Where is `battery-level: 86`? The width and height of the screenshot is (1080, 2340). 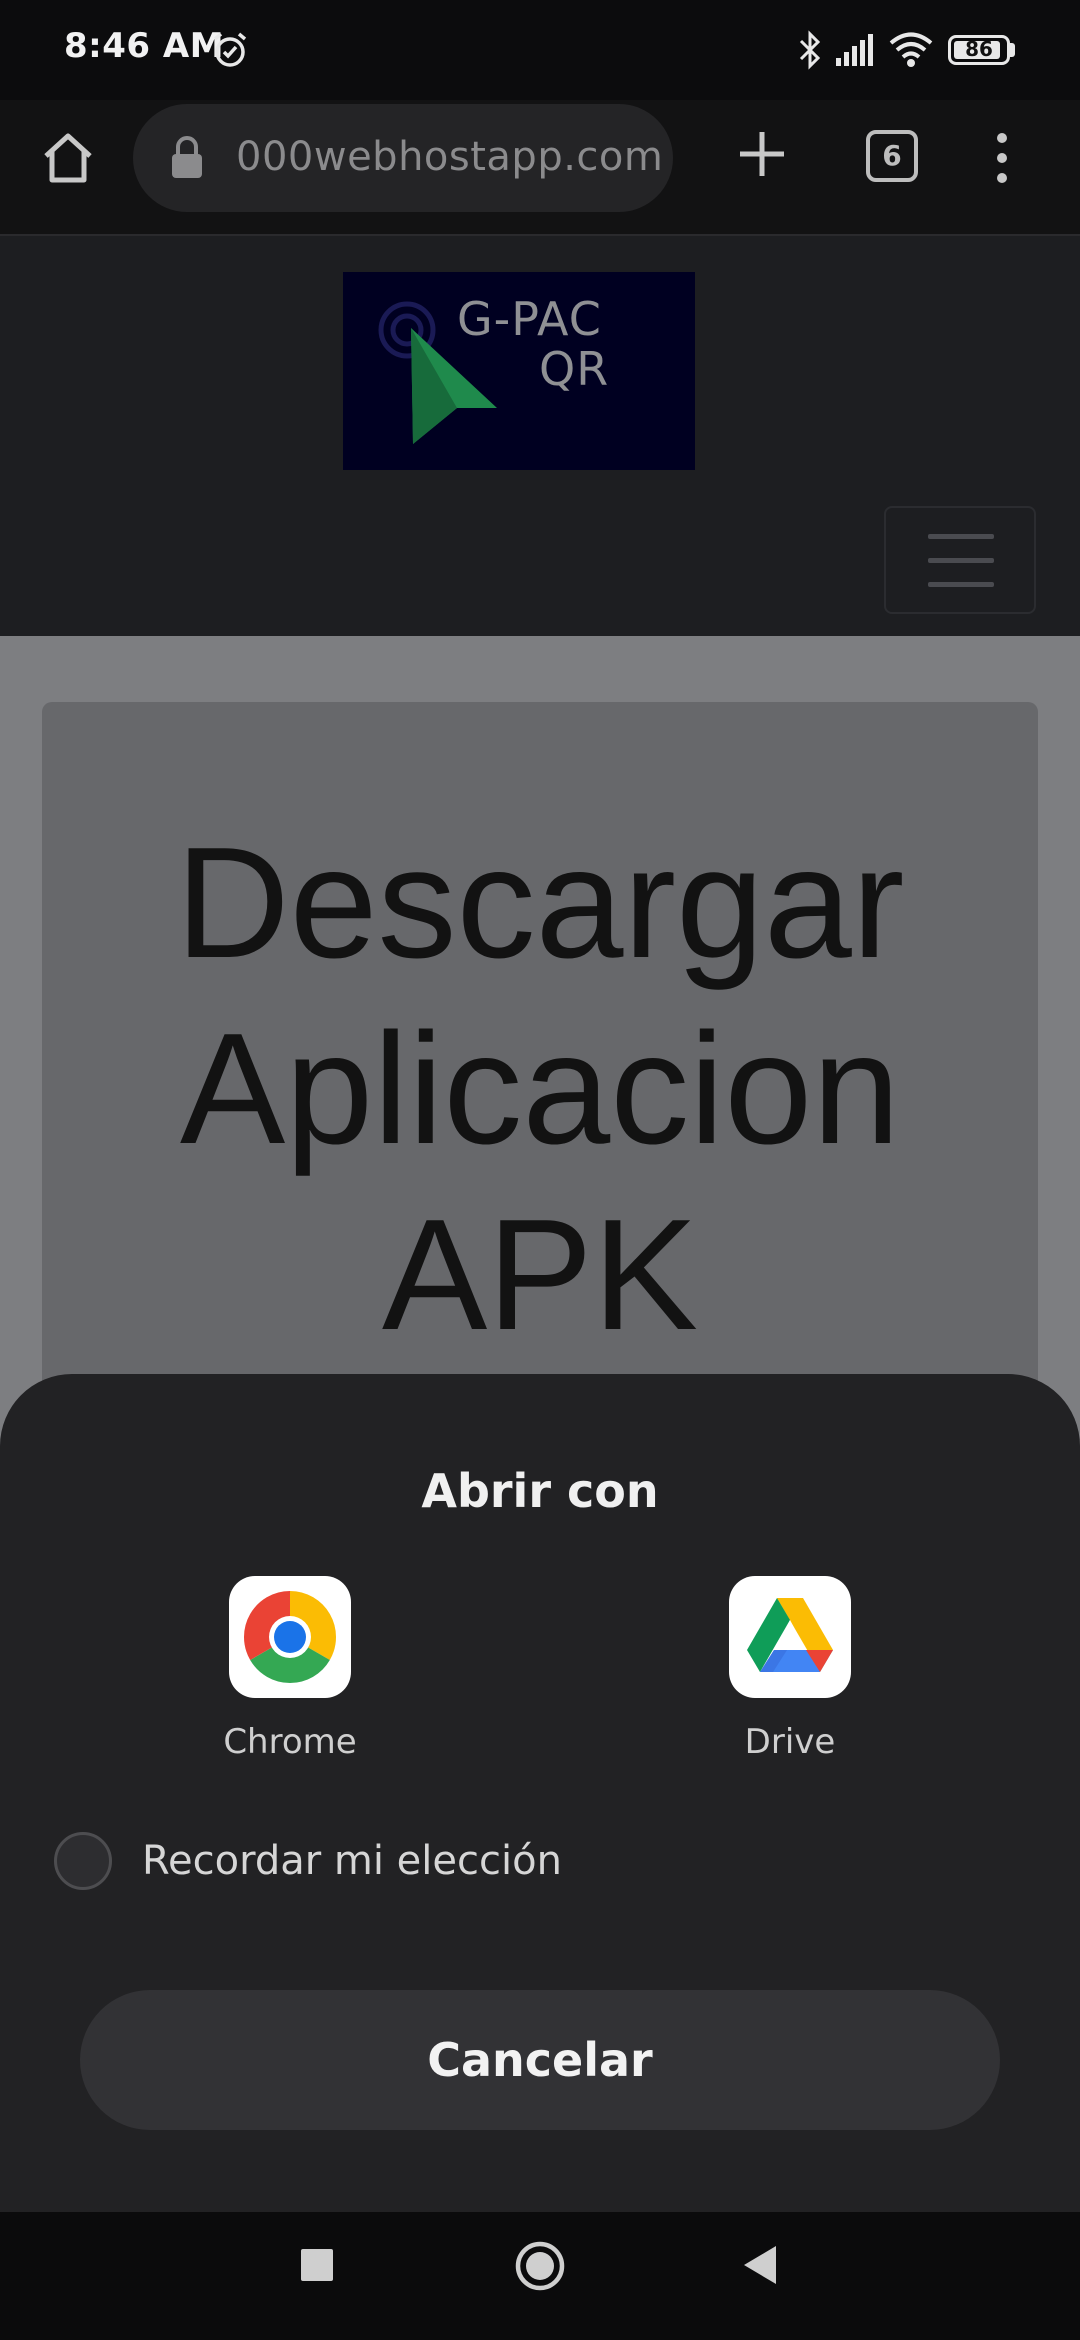
battery-level: 86 is located at coordinates (979, 49).